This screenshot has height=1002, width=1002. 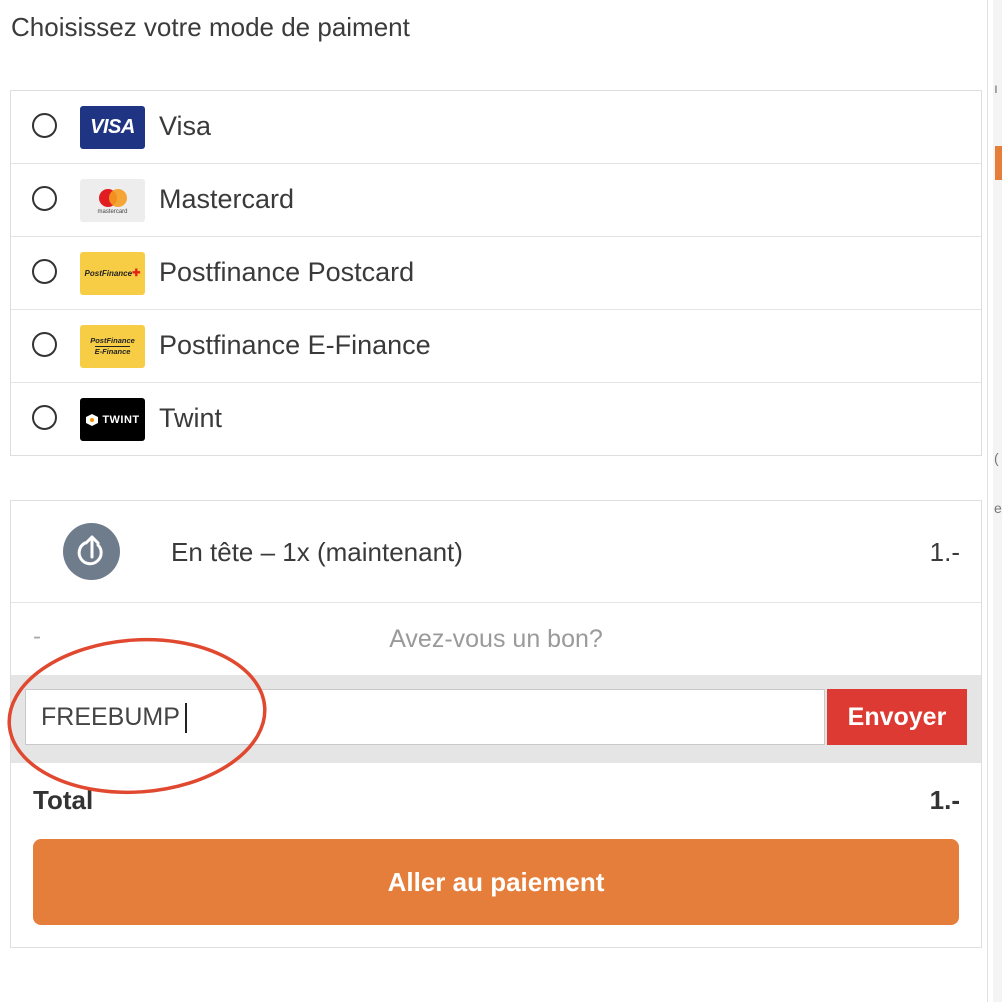 What do you see at coordinates (191, 418) in the screenshot?
I see `payment-method-label: Twint` at bounding box center [191, 418].